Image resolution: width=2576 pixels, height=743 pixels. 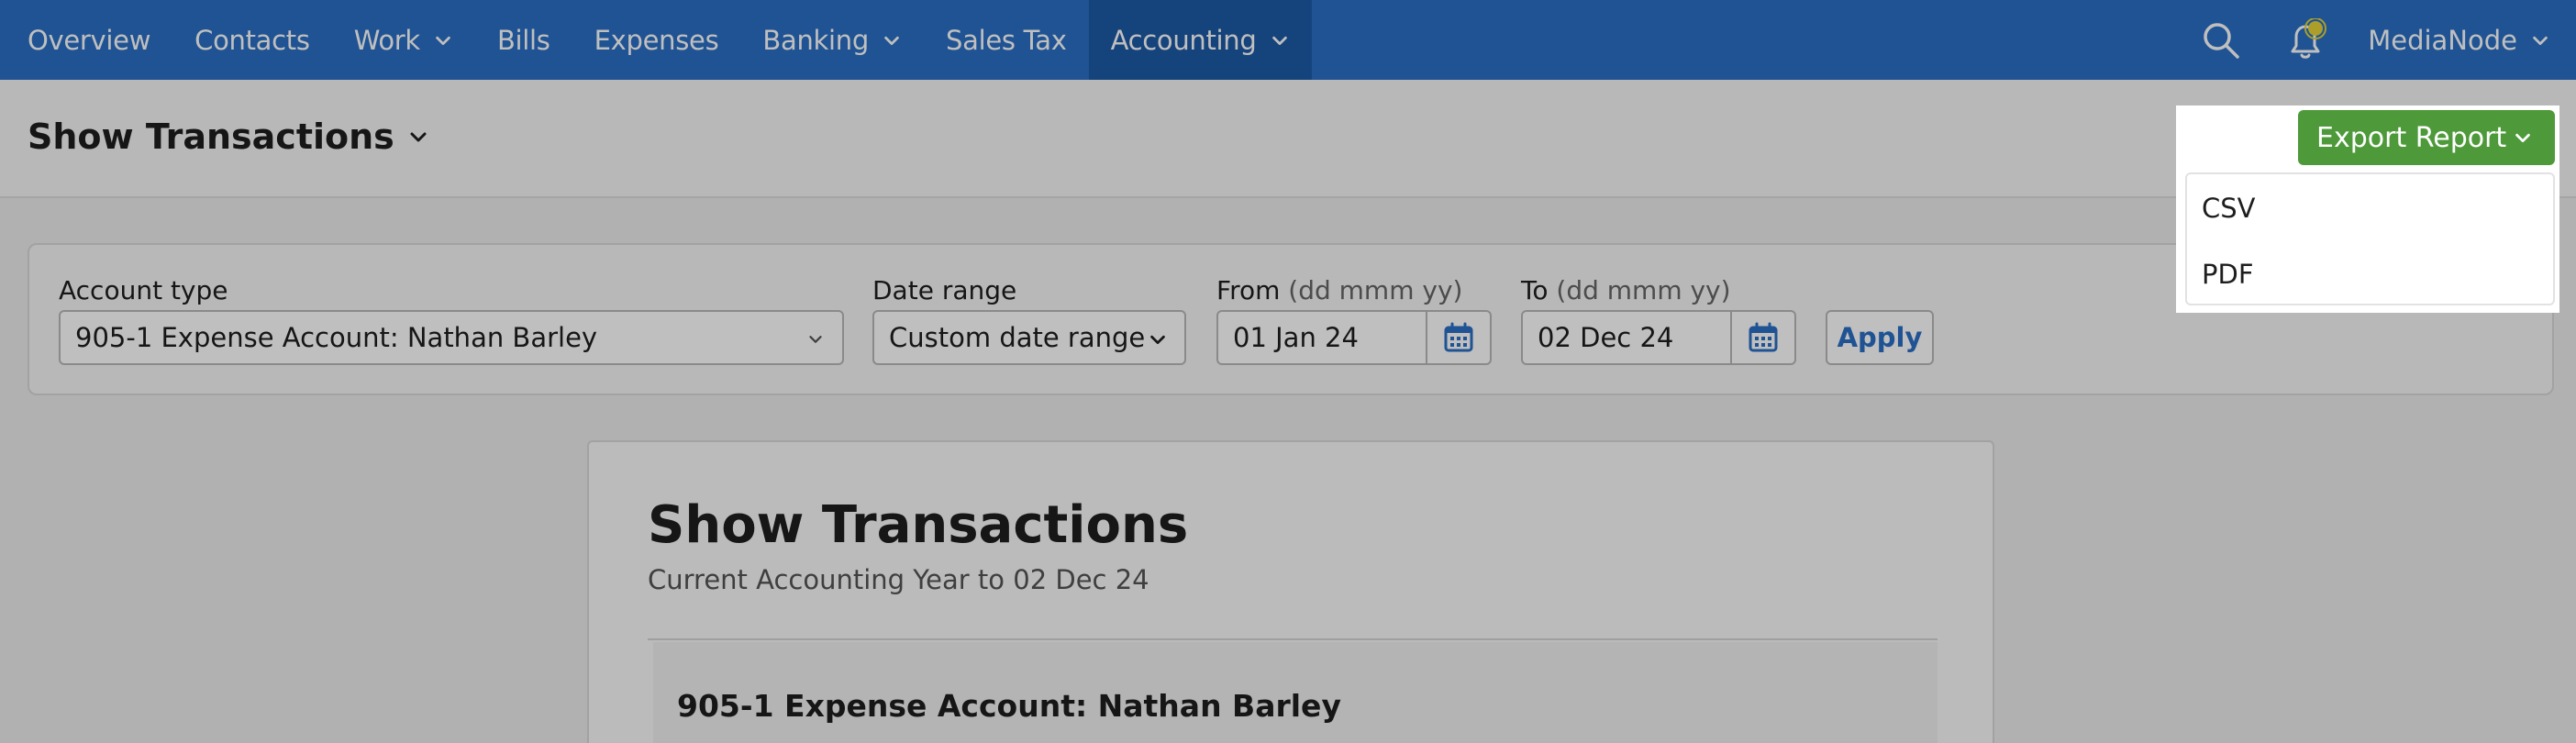 I want to click on nav-item-bills: Bills, so click(x=523, y=40).